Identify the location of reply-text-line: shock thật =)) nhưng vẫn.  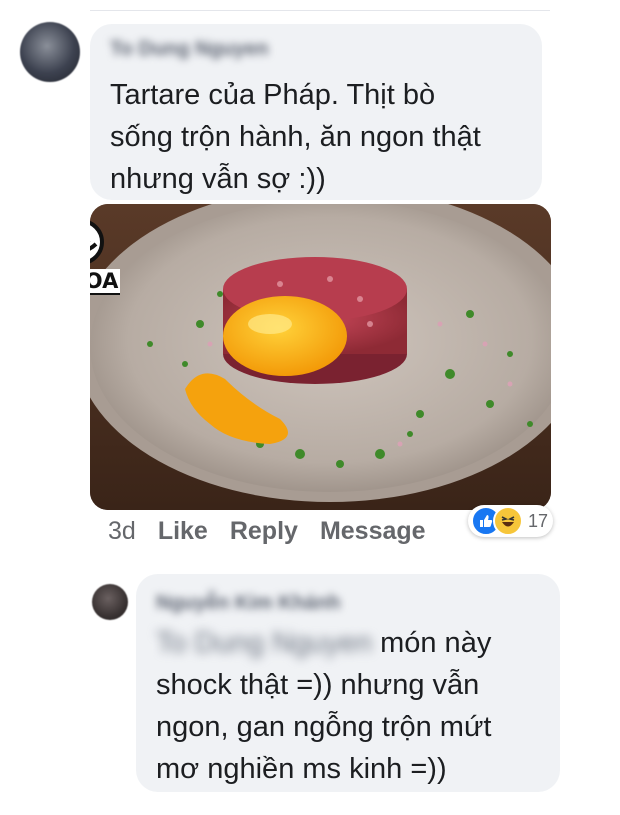
(318, 685).